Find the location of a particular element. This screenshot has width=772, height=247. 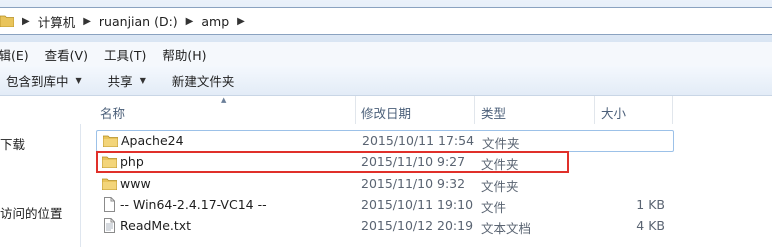

navigation-pane: 下载 访问的位置 is located at coordinates (40, 171).